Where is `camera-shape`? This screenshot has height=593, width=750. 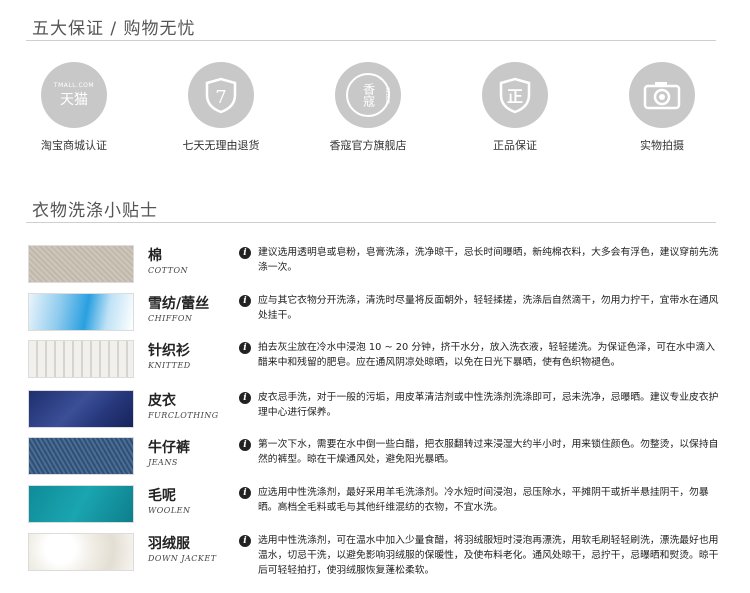 camera-shape is located at coordinates (662, 96).